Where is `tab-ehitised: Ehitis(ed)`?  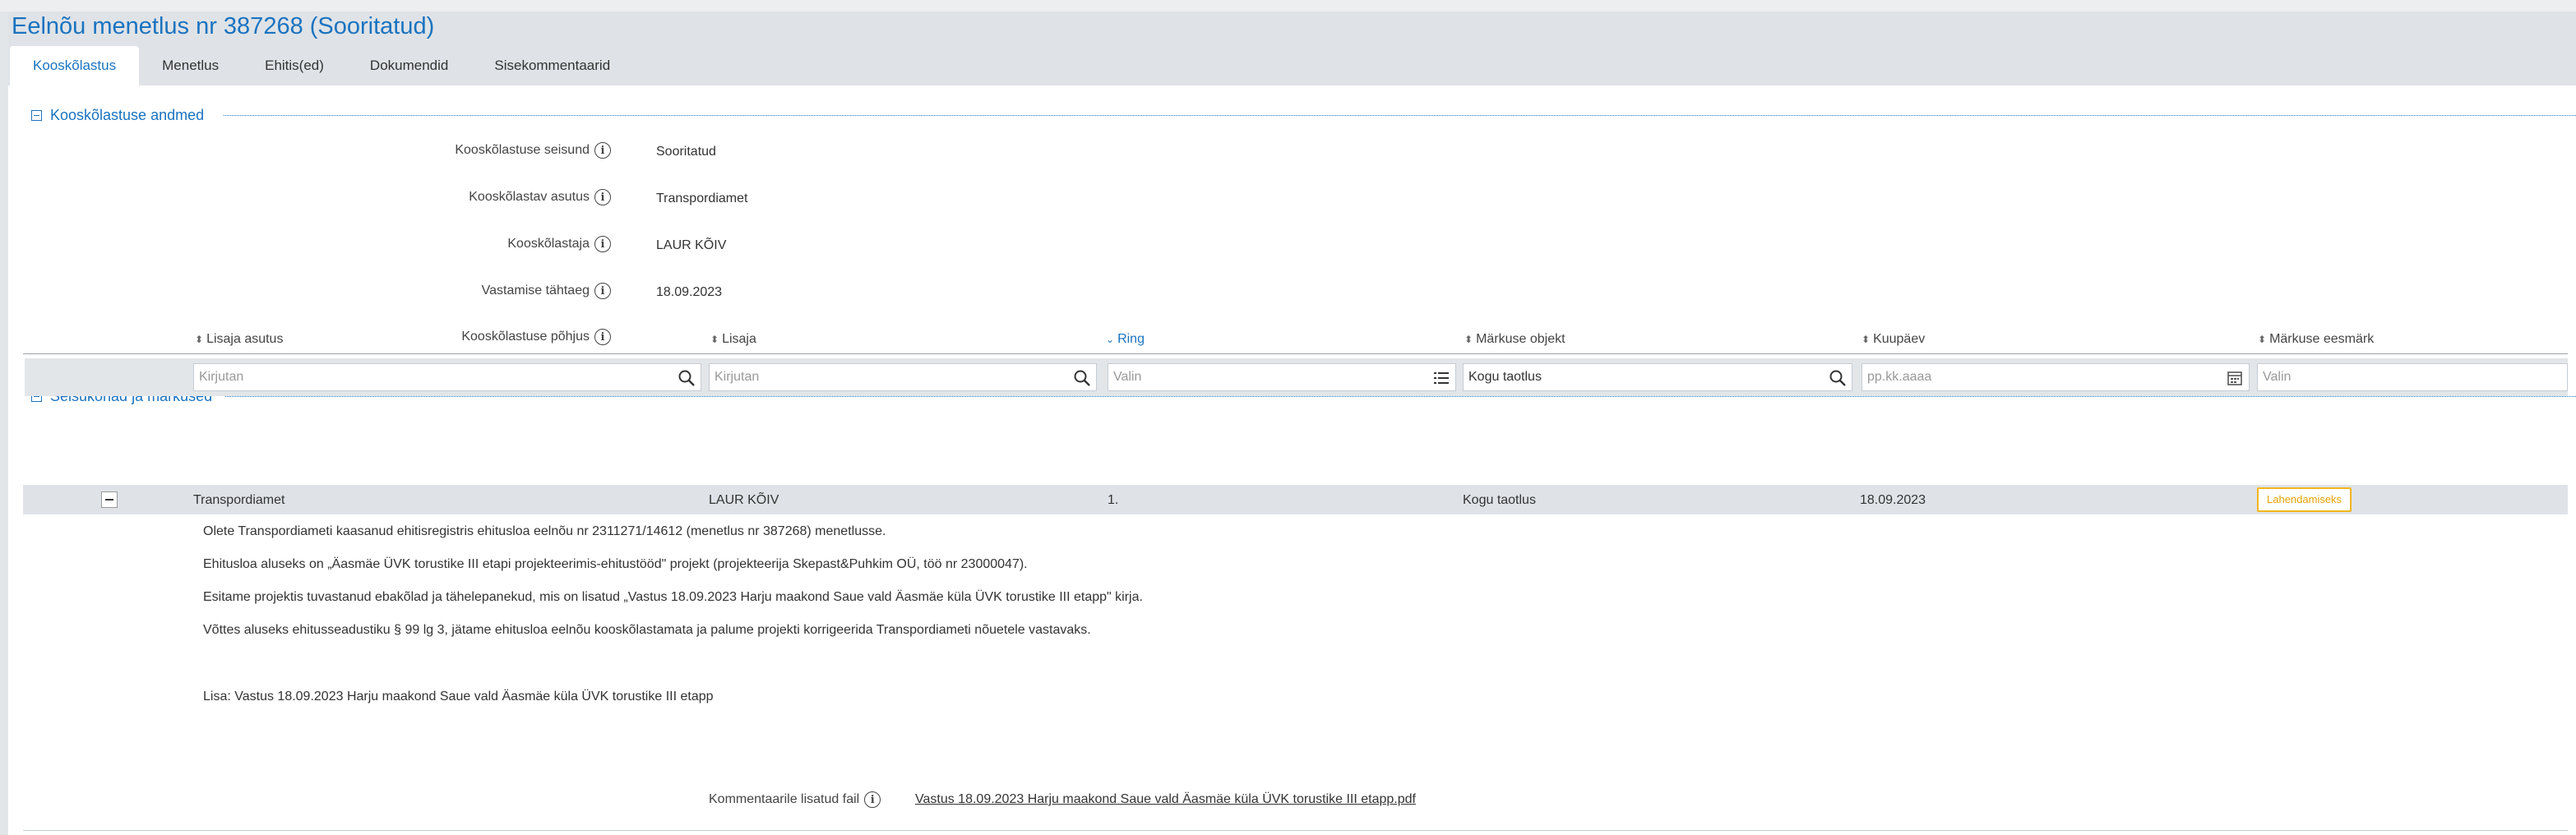
tab-ehitised: Ehitis(ed) is located at coordinates (294, 65).